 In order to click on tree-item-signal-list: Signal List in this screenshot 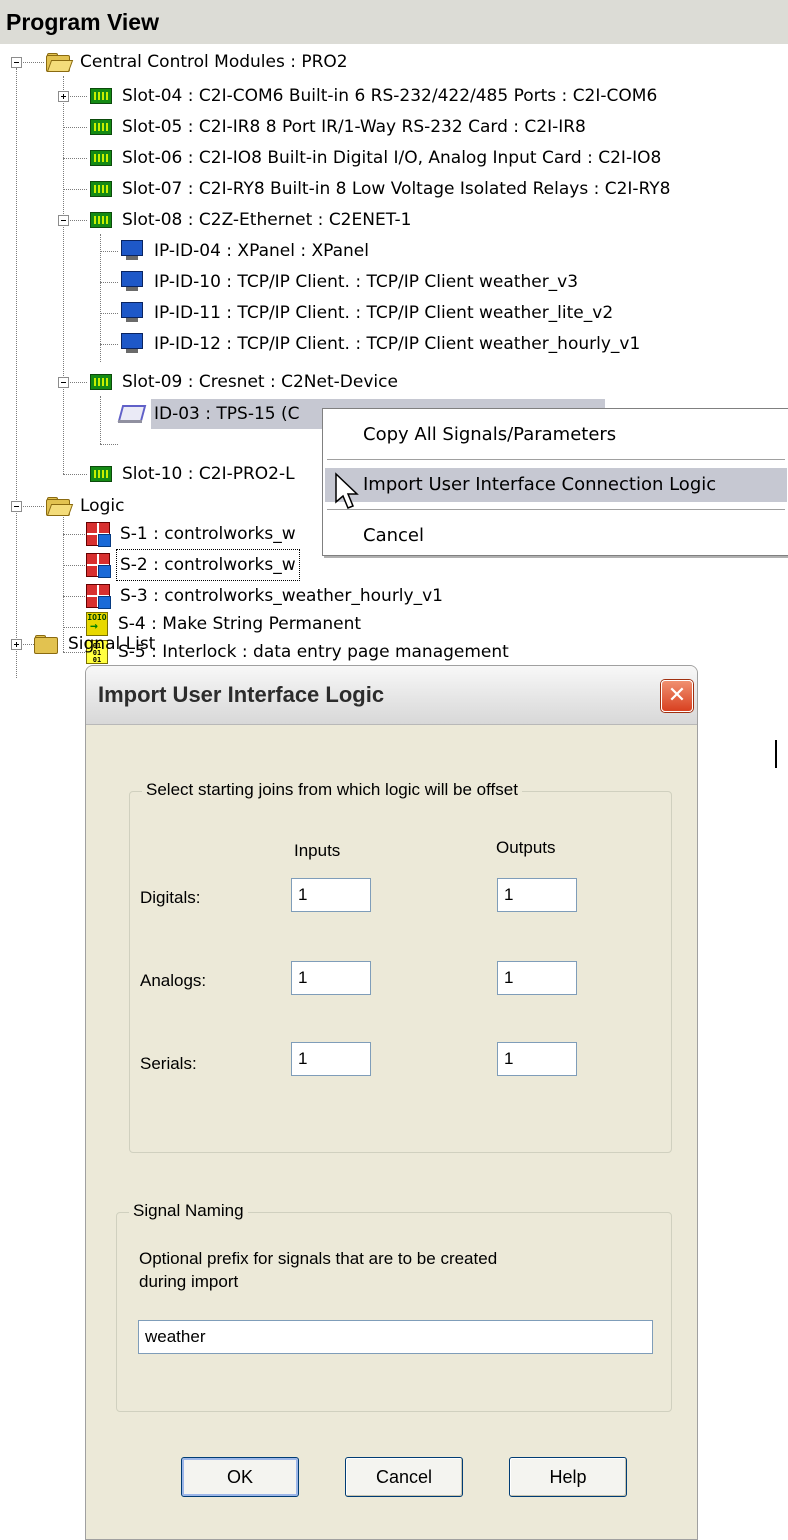, I will do `click(96, 644)`.